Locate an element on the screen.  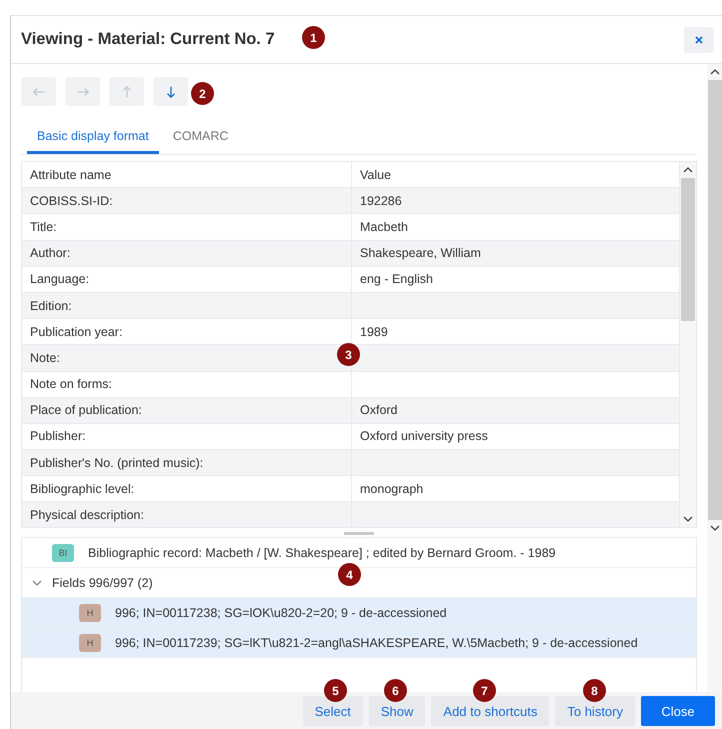
record-badge: BI is located at coordinates (63, 553).